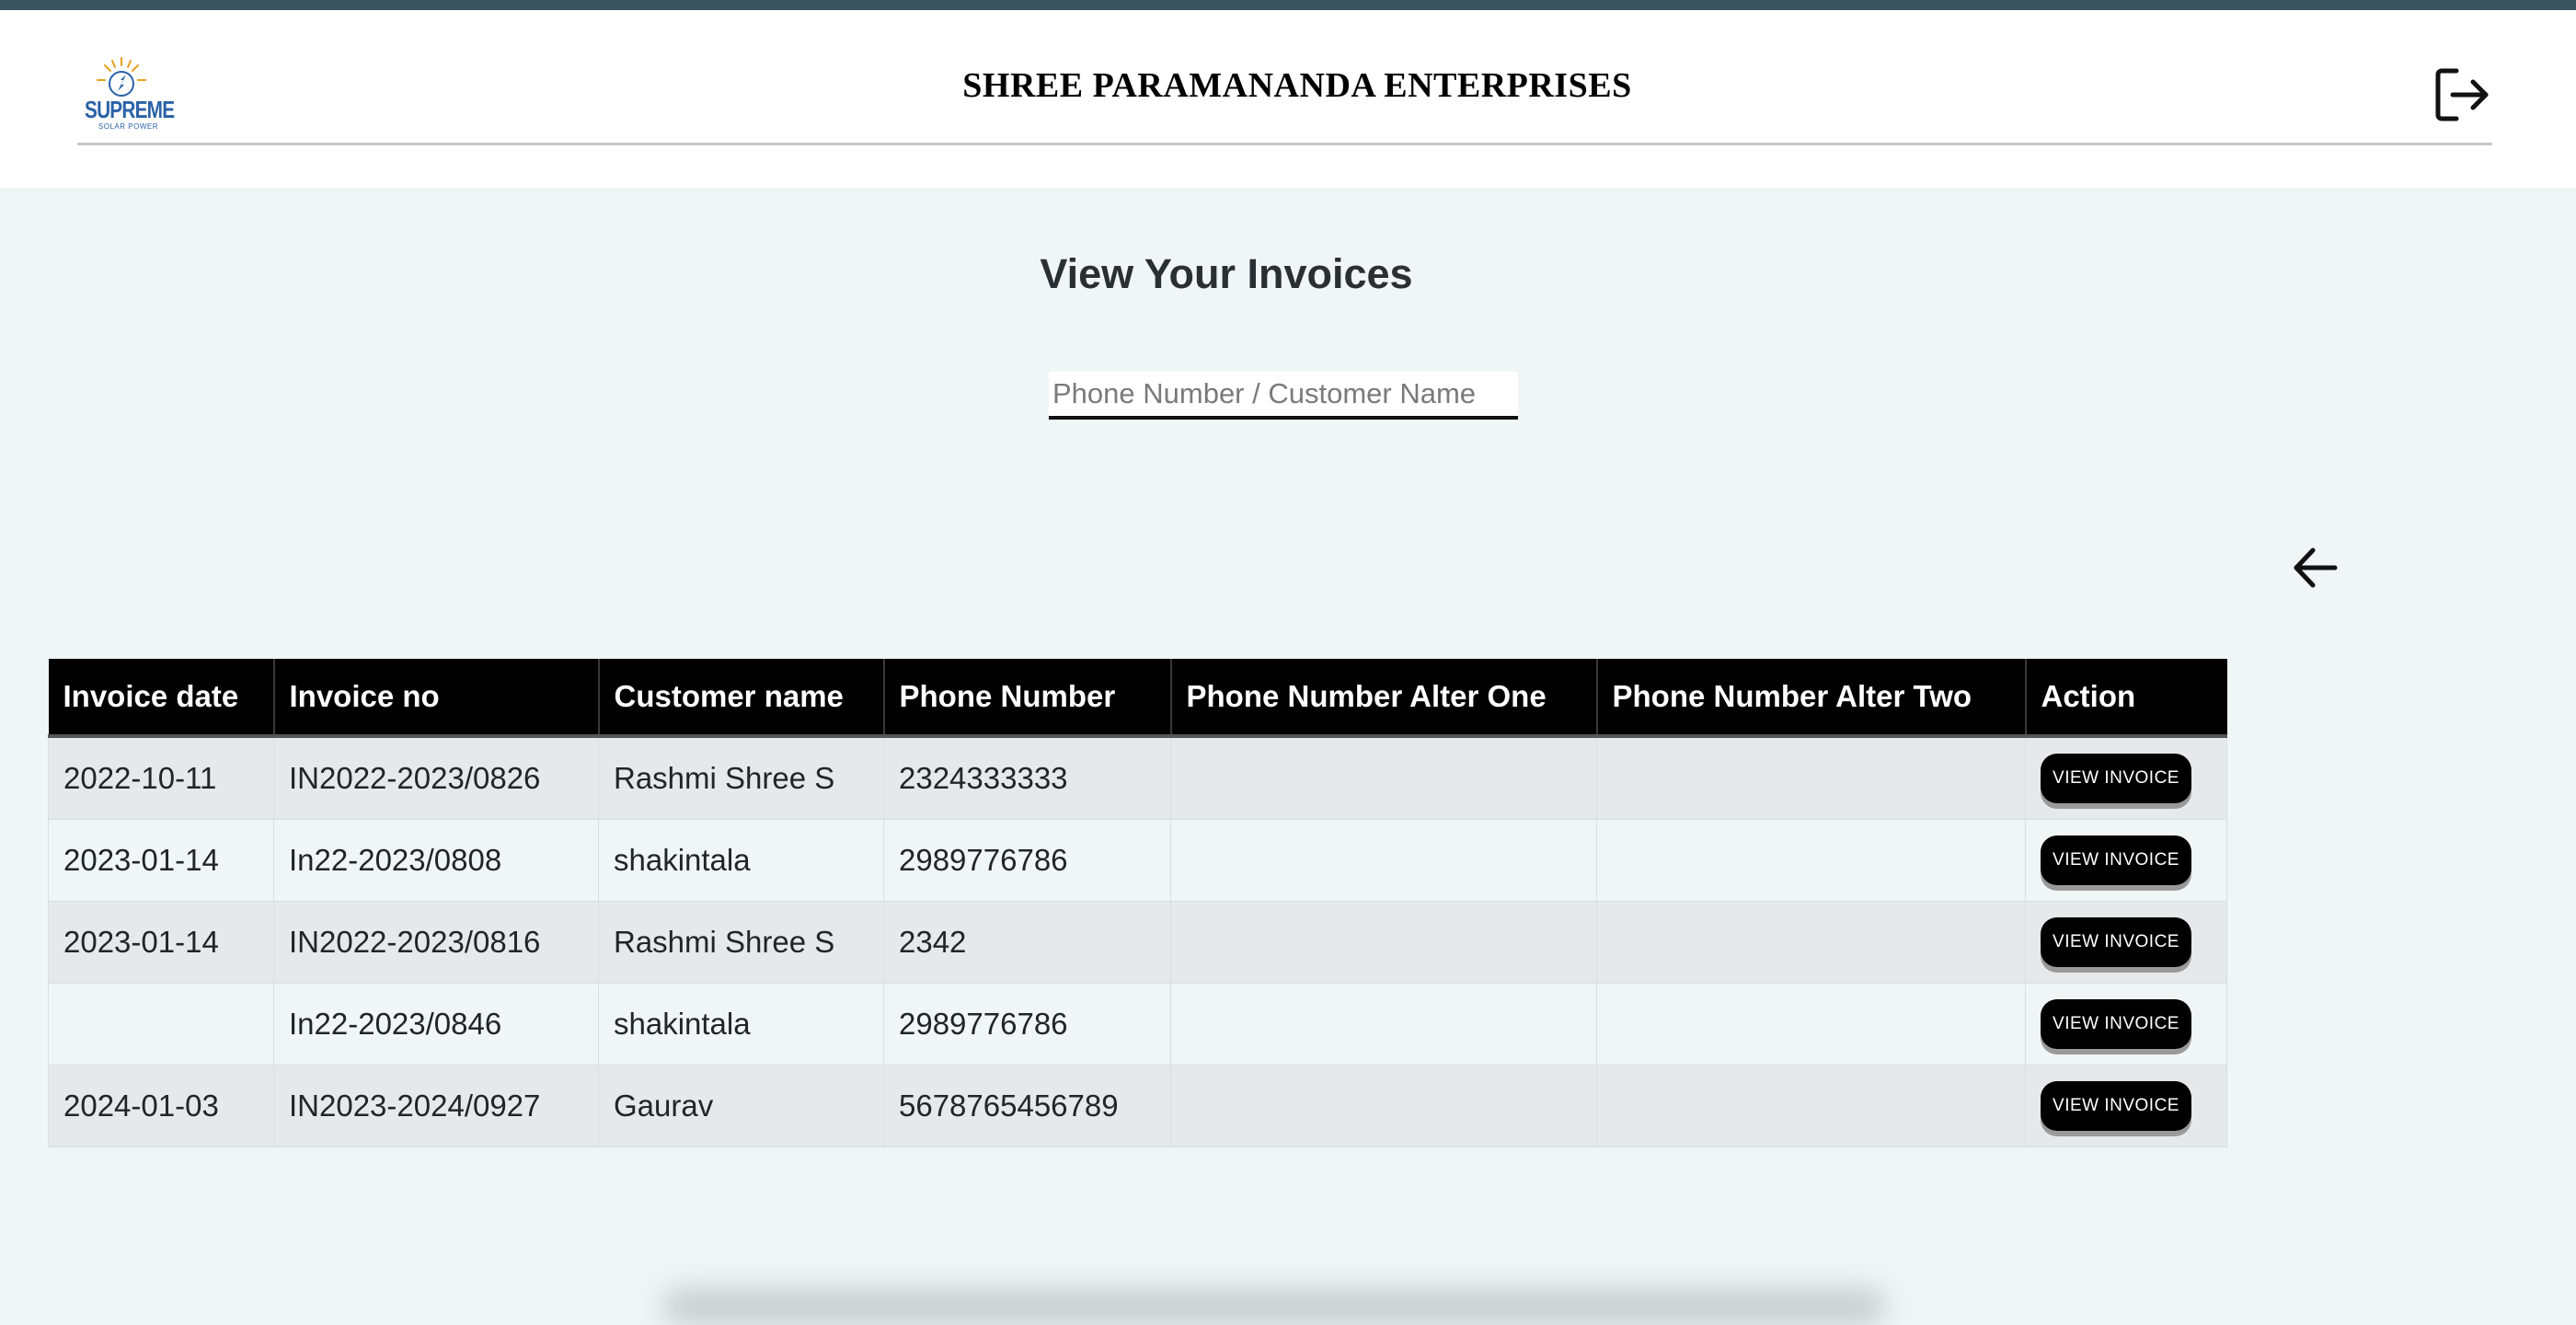 Image resolution: width=2576 pixels, height=1325 pixels. I want to click on column-header-customer-name: Customer name, so click(740, 698).